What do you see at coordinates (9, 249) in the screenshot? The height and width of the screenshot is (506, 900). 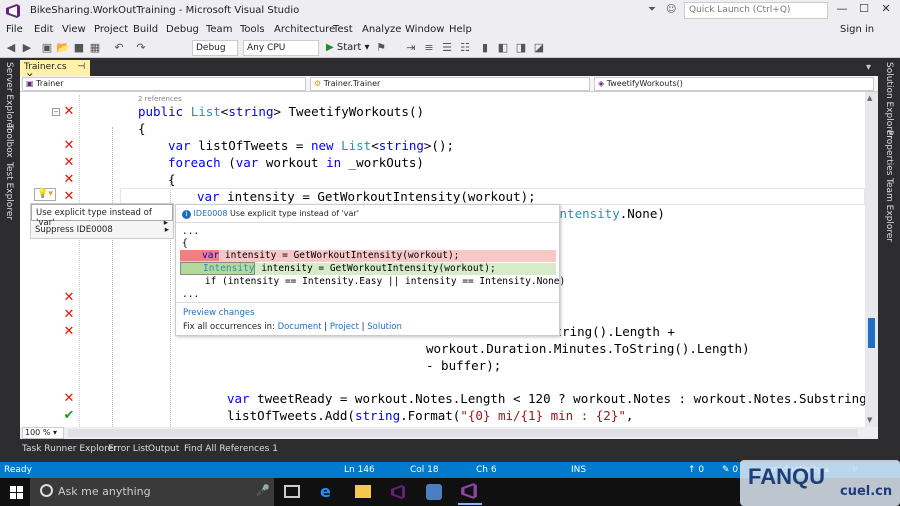 I see `left-side-panel: Server Explorer Toolbox Test Explorer` at bounding box center [9, 249].